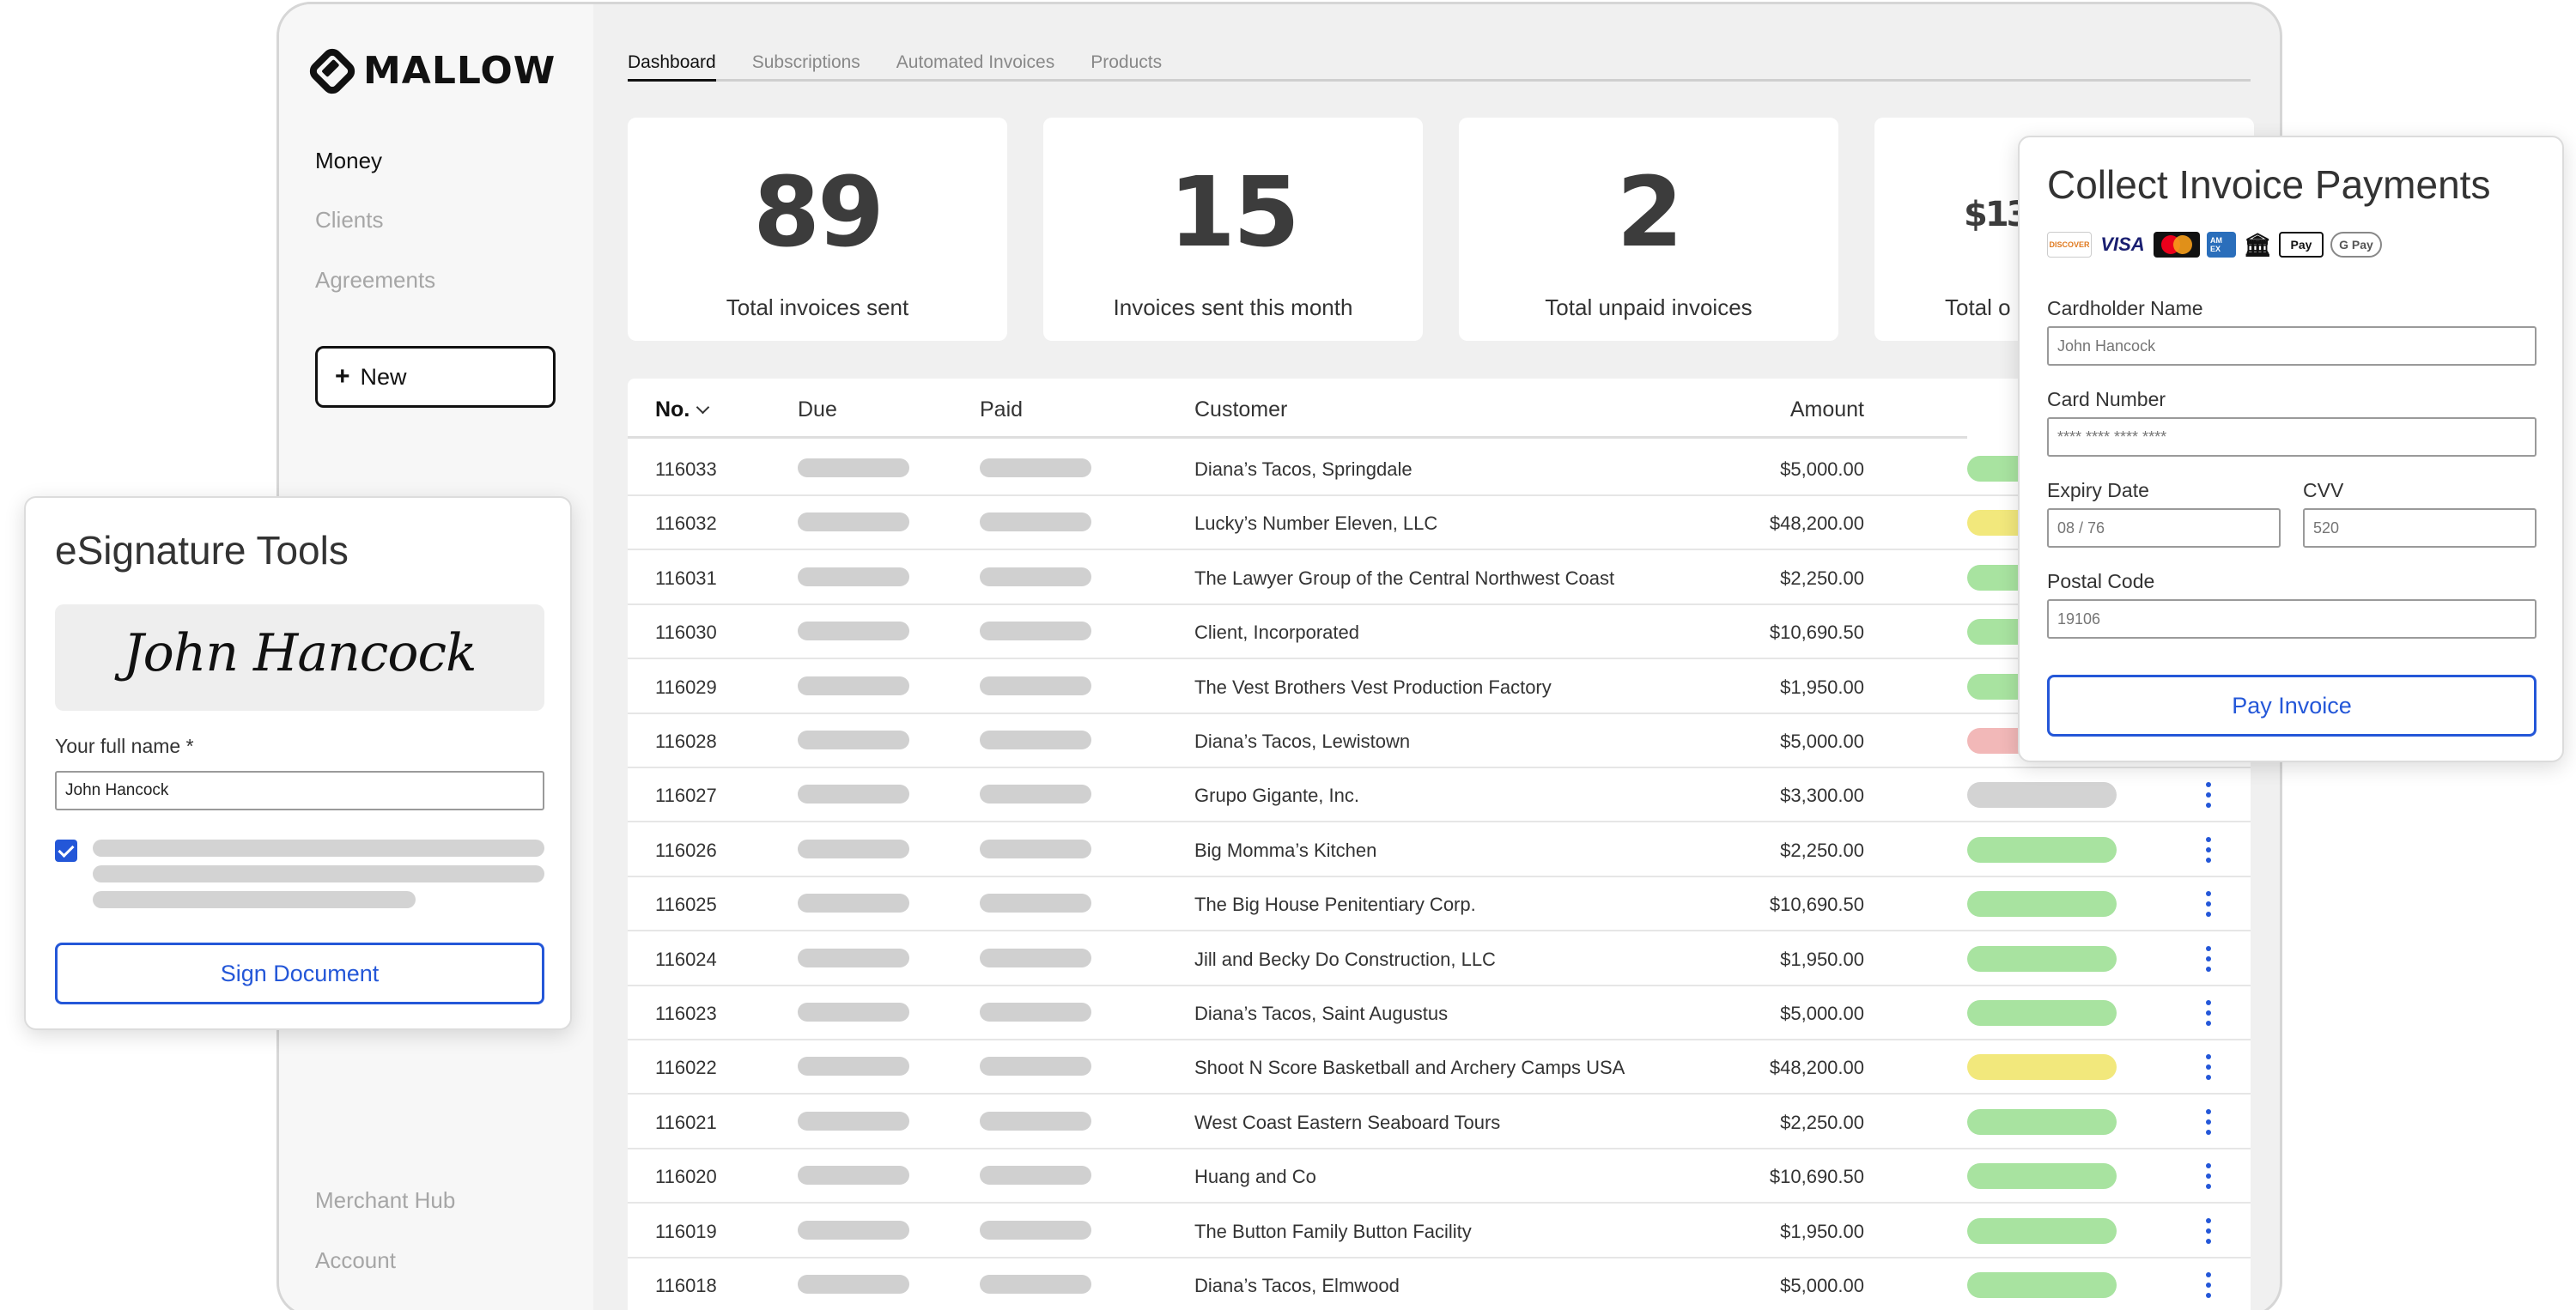 This screenshot has height=1310, width=2576. I want to click on tab-subscriptions: Subscriptions, so click(806, 65).